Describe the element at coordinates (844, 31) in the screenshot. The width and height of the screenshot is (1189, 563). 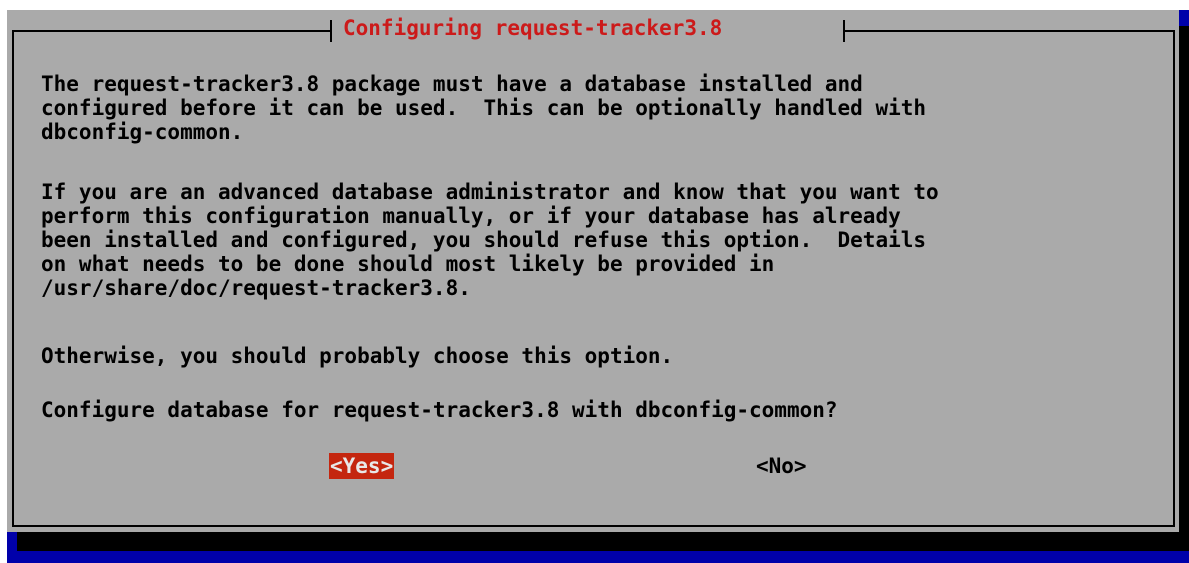
I see `title-separator-right` at that location.